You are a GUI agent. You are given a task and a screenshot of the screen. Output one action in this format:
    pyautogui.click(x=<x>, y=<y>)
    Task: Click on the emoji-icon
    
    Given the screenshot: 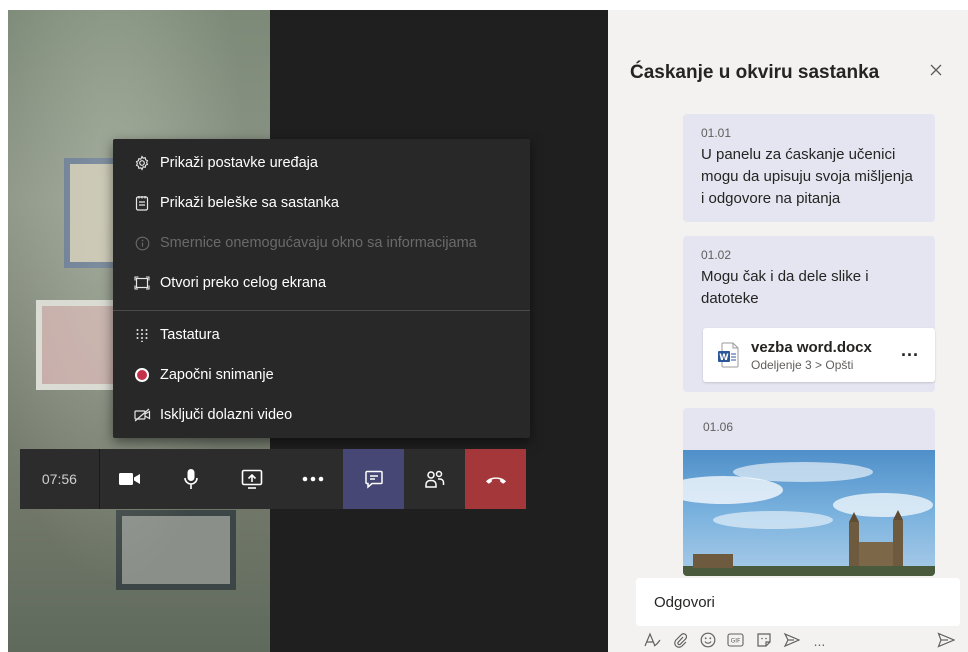 What is the action you would take?
    pyautogui.click(x=708, y=641)
    